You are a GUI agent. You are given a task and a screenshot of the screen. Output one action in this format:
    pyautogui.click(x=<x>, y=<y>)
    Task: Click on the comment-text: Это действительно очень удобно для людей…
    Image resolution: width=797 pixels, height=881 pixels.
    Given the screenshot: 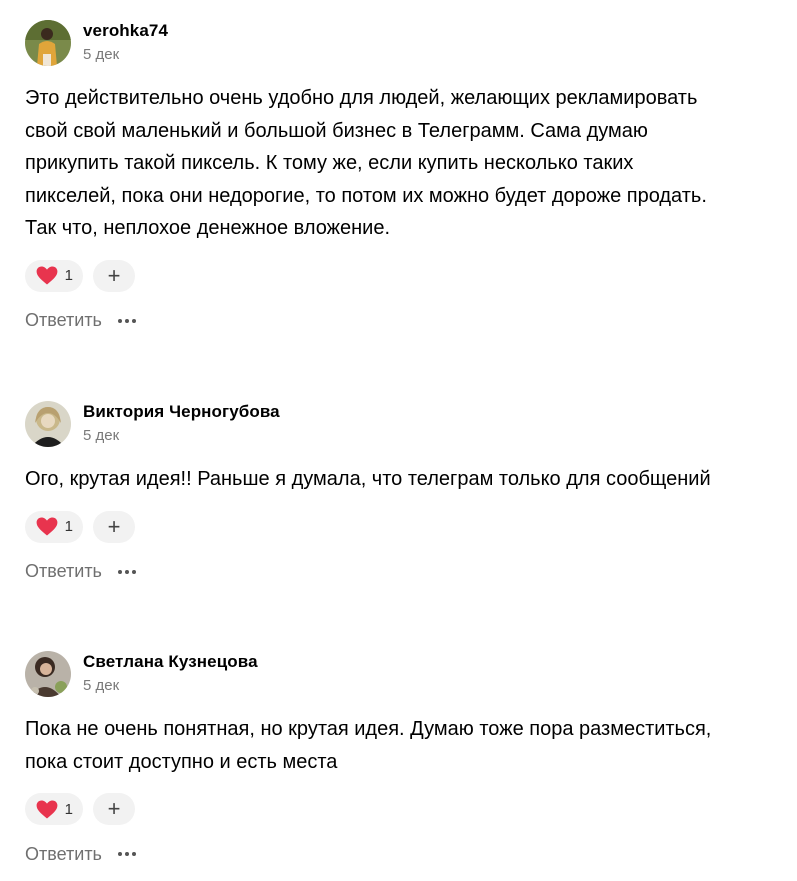 What is the action you would take?
    pyautogui.click(x=366, y=163)
    